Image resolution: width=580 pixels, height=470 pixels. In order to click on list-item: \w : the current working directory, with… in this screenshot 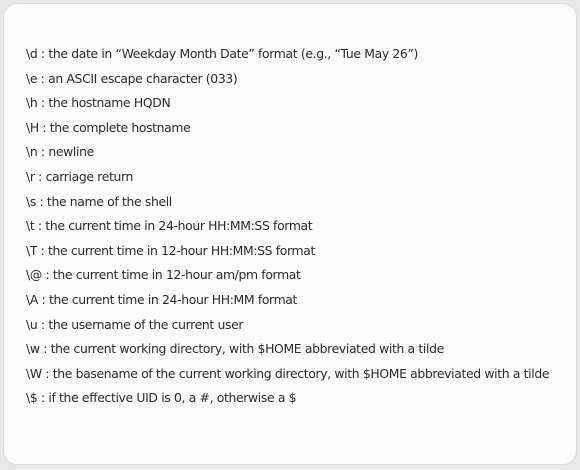, I will do `click(235, 349)`.